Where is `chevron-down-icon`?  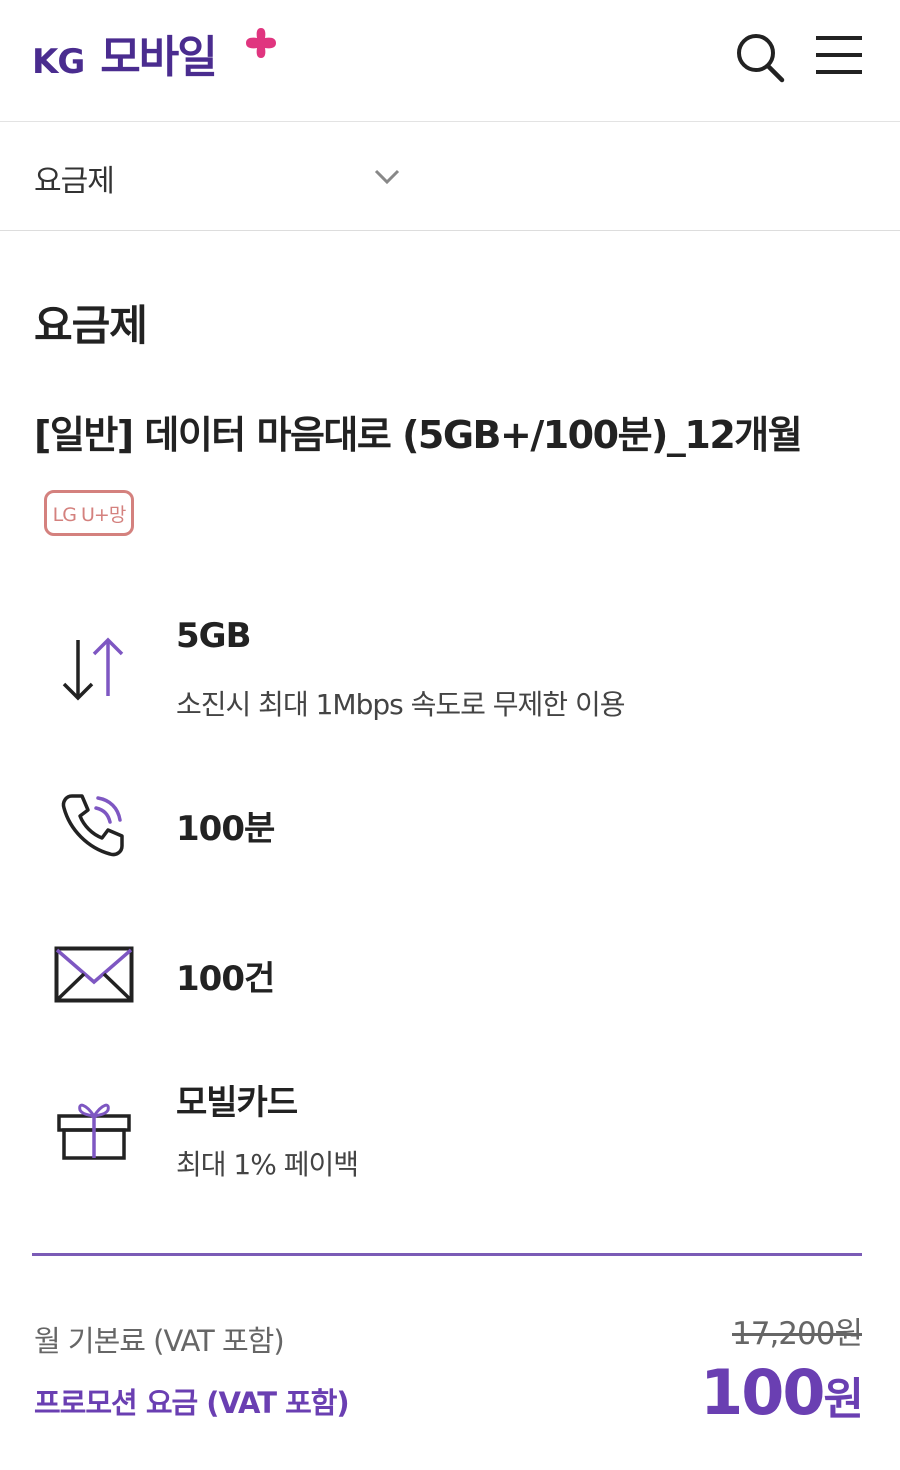
chevron-down-icon is located at coordinates (387, 177).